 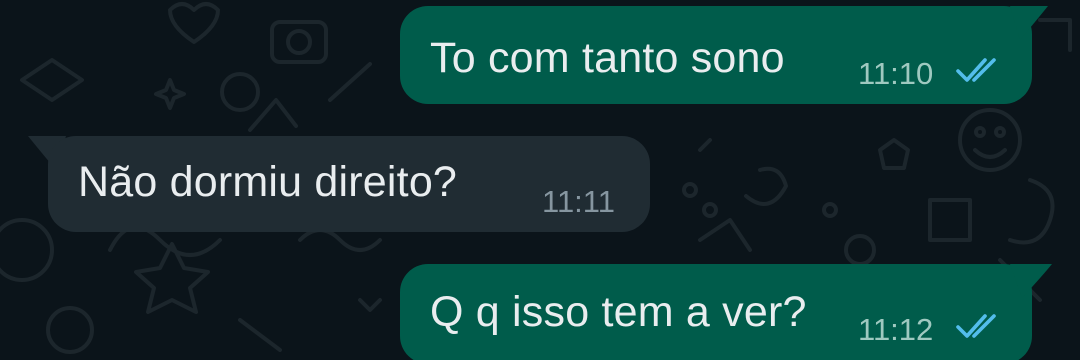 What do you see at coordinates (268, 182) in the screenshot?
I see `message-text: Não dormiu direito?` at bounding box center [268, 182].